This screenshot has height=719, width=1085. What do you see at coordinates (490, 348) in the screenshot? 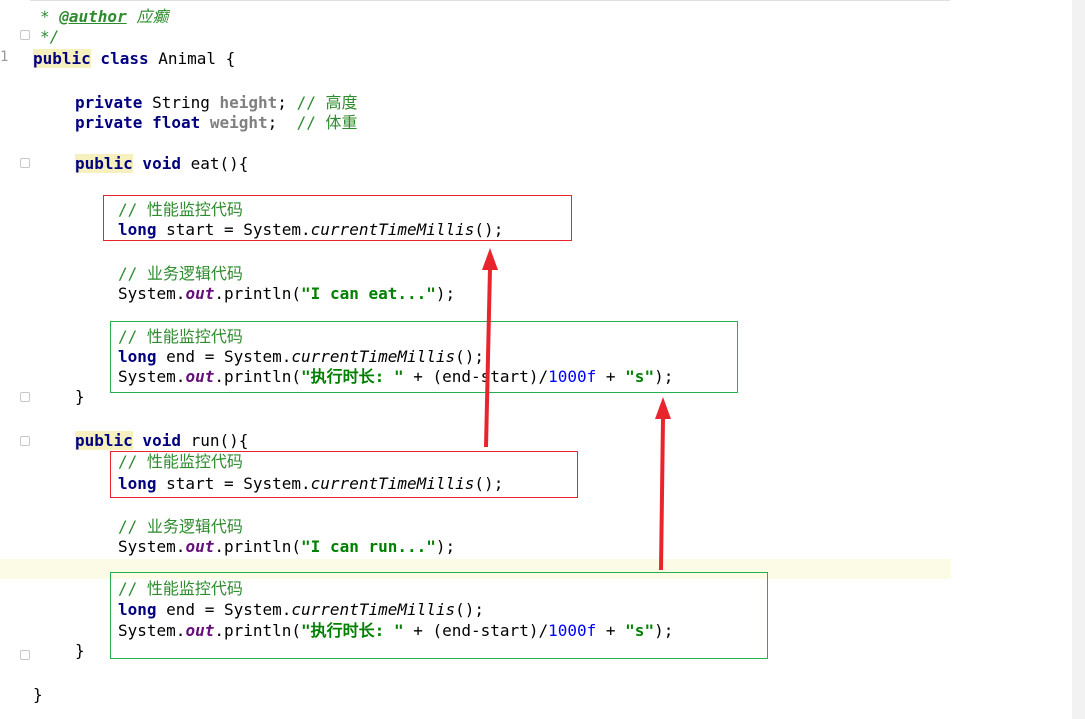
I see `arrow-up-icon-left` at bounding box center [490, 348].